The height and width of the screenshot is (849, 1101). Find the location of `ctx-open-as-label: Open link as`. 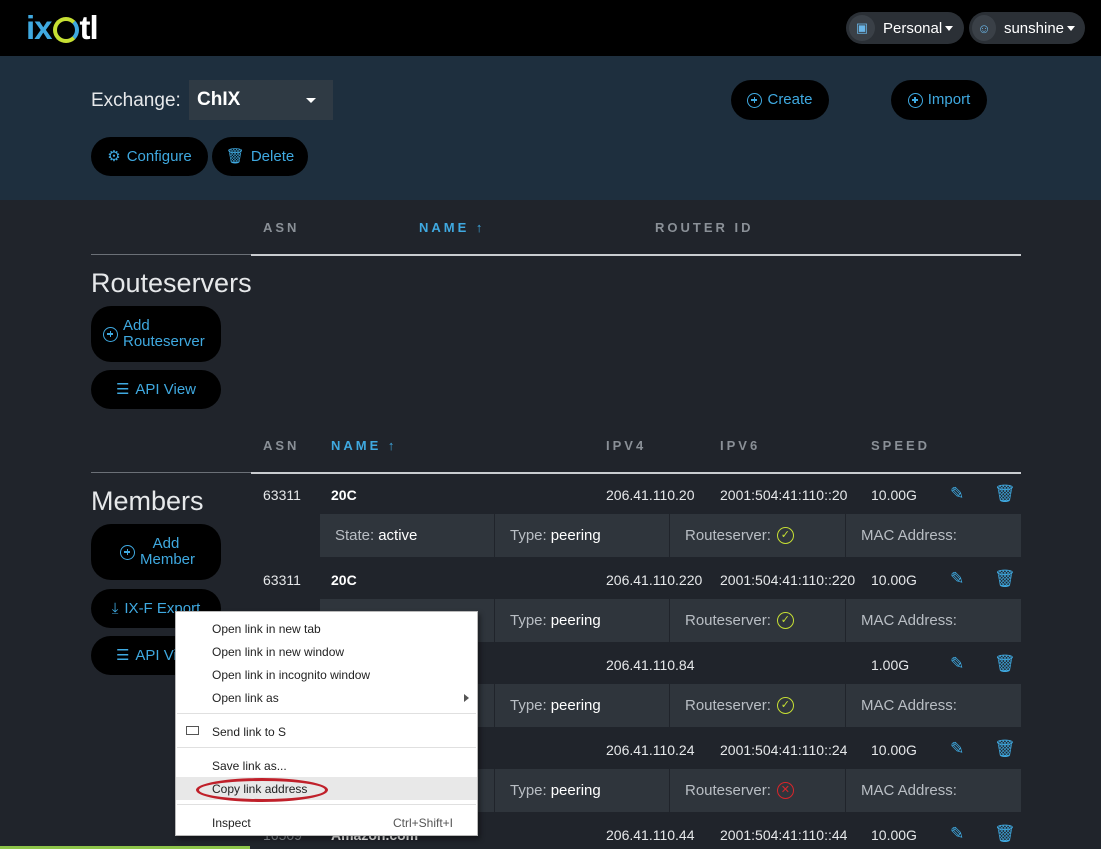

ctx-open-as-label: Open link as is located at coordinates (245, 697).